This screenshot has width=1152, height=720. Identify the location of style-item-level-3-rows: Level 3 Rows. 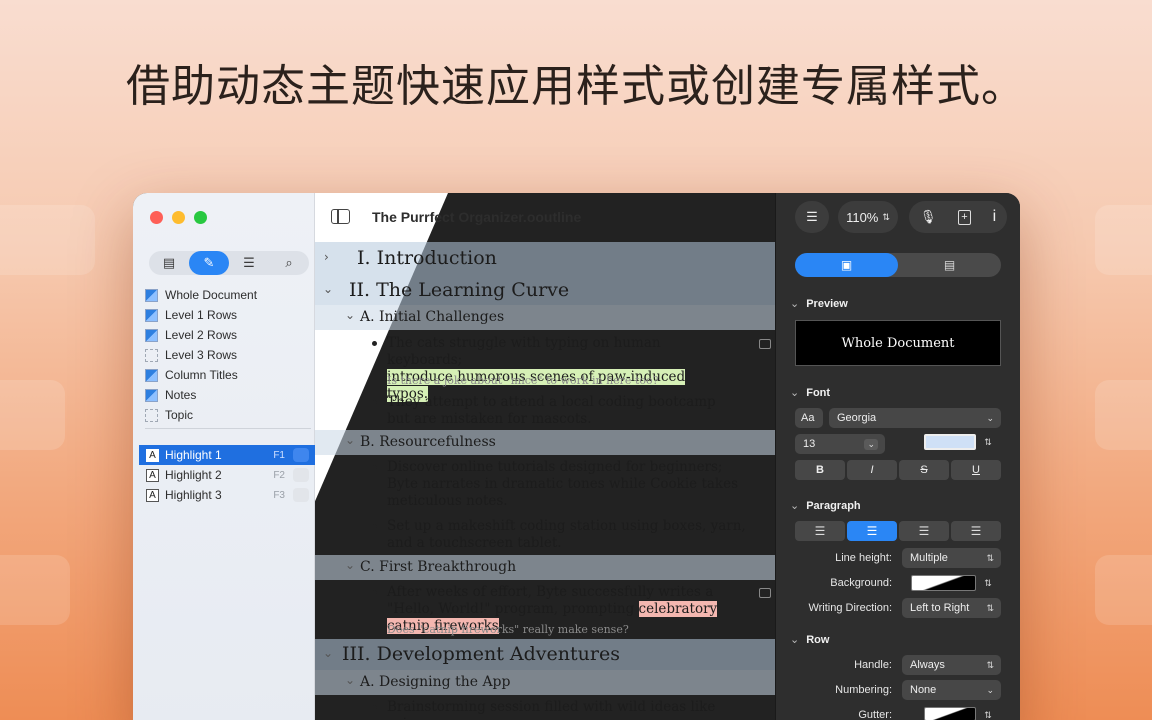
(230, 355).